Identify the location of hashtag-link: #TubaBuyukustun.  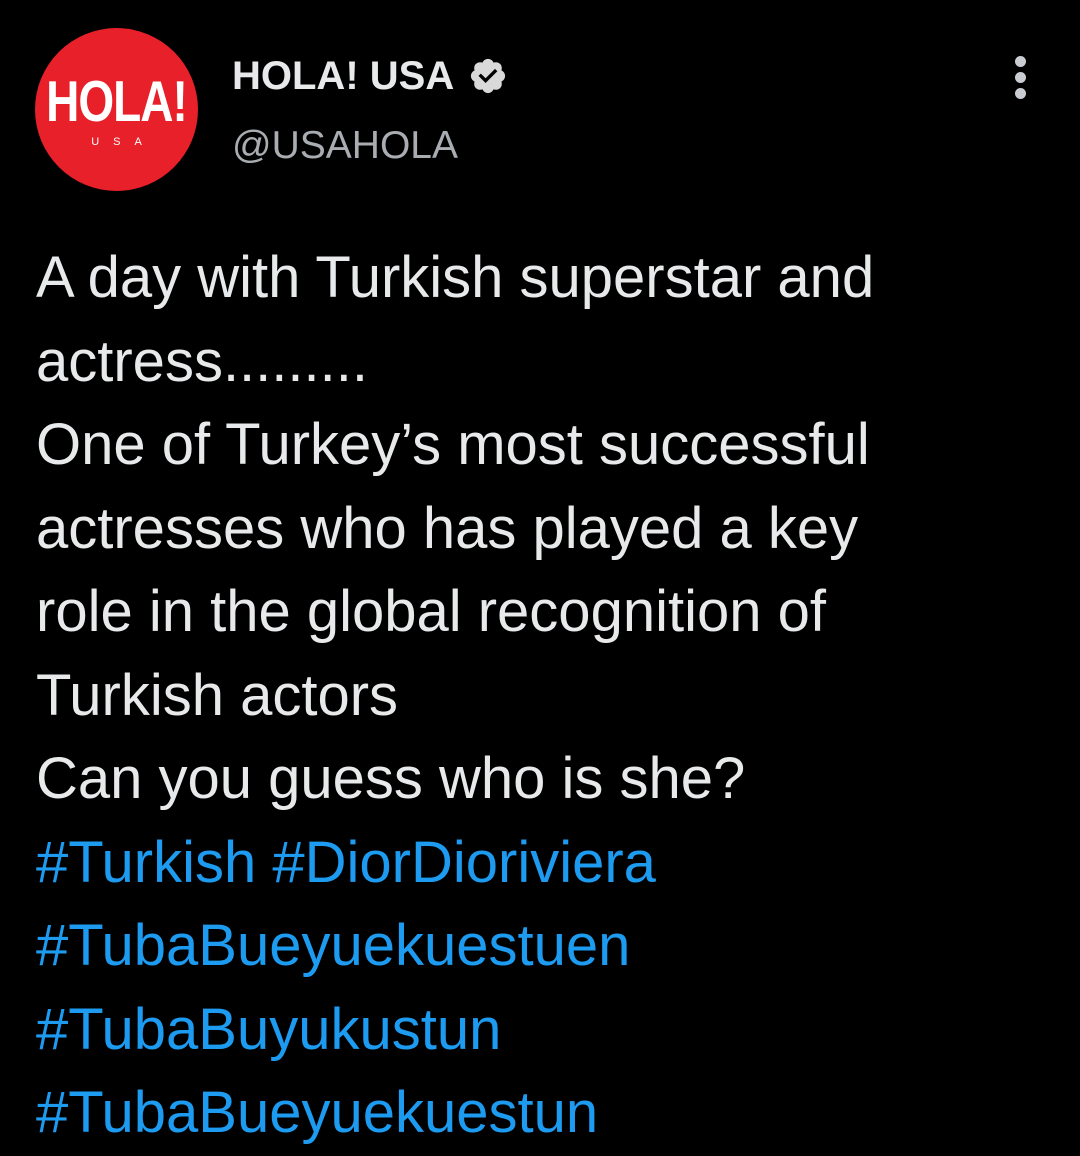
(268, 1029).